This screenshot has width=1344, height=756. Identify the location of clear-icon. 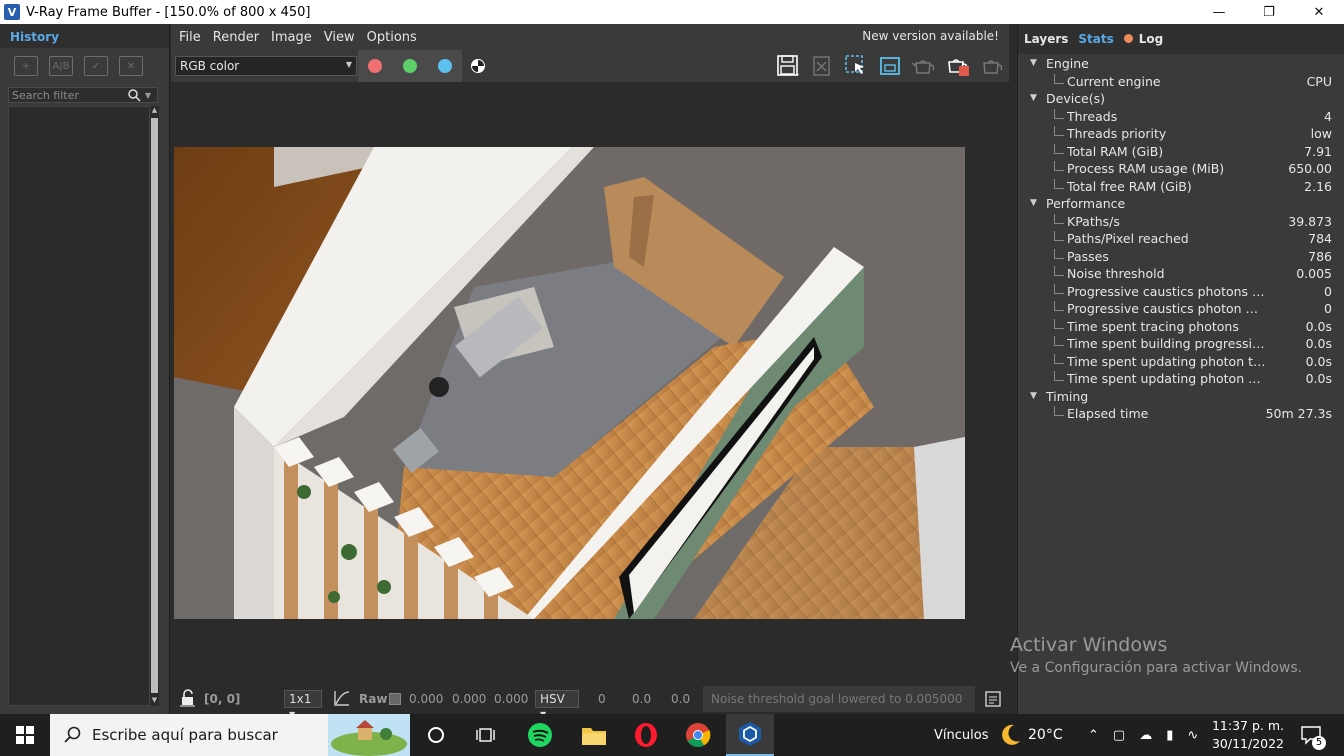
(822, 66).